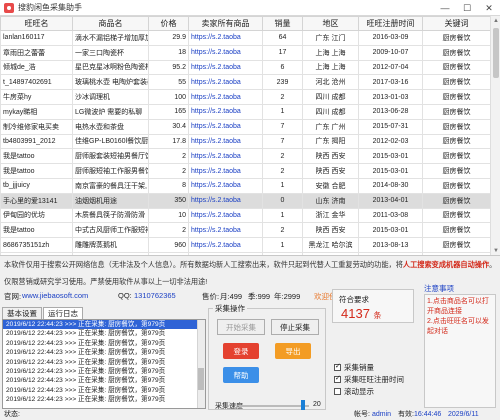 The image size is (500, 420). I want to click on speed-slider-track, so click(274, 406).